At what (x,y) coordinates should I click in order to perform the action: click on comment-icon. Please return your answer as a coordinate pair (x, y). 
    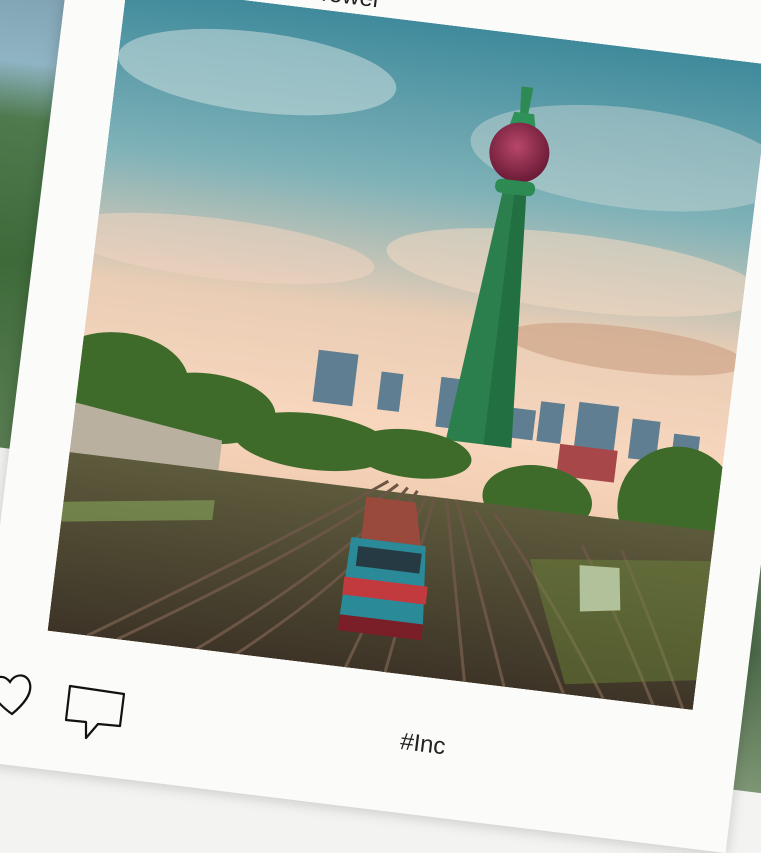
    Looking at the image, I should click on (97, 711).